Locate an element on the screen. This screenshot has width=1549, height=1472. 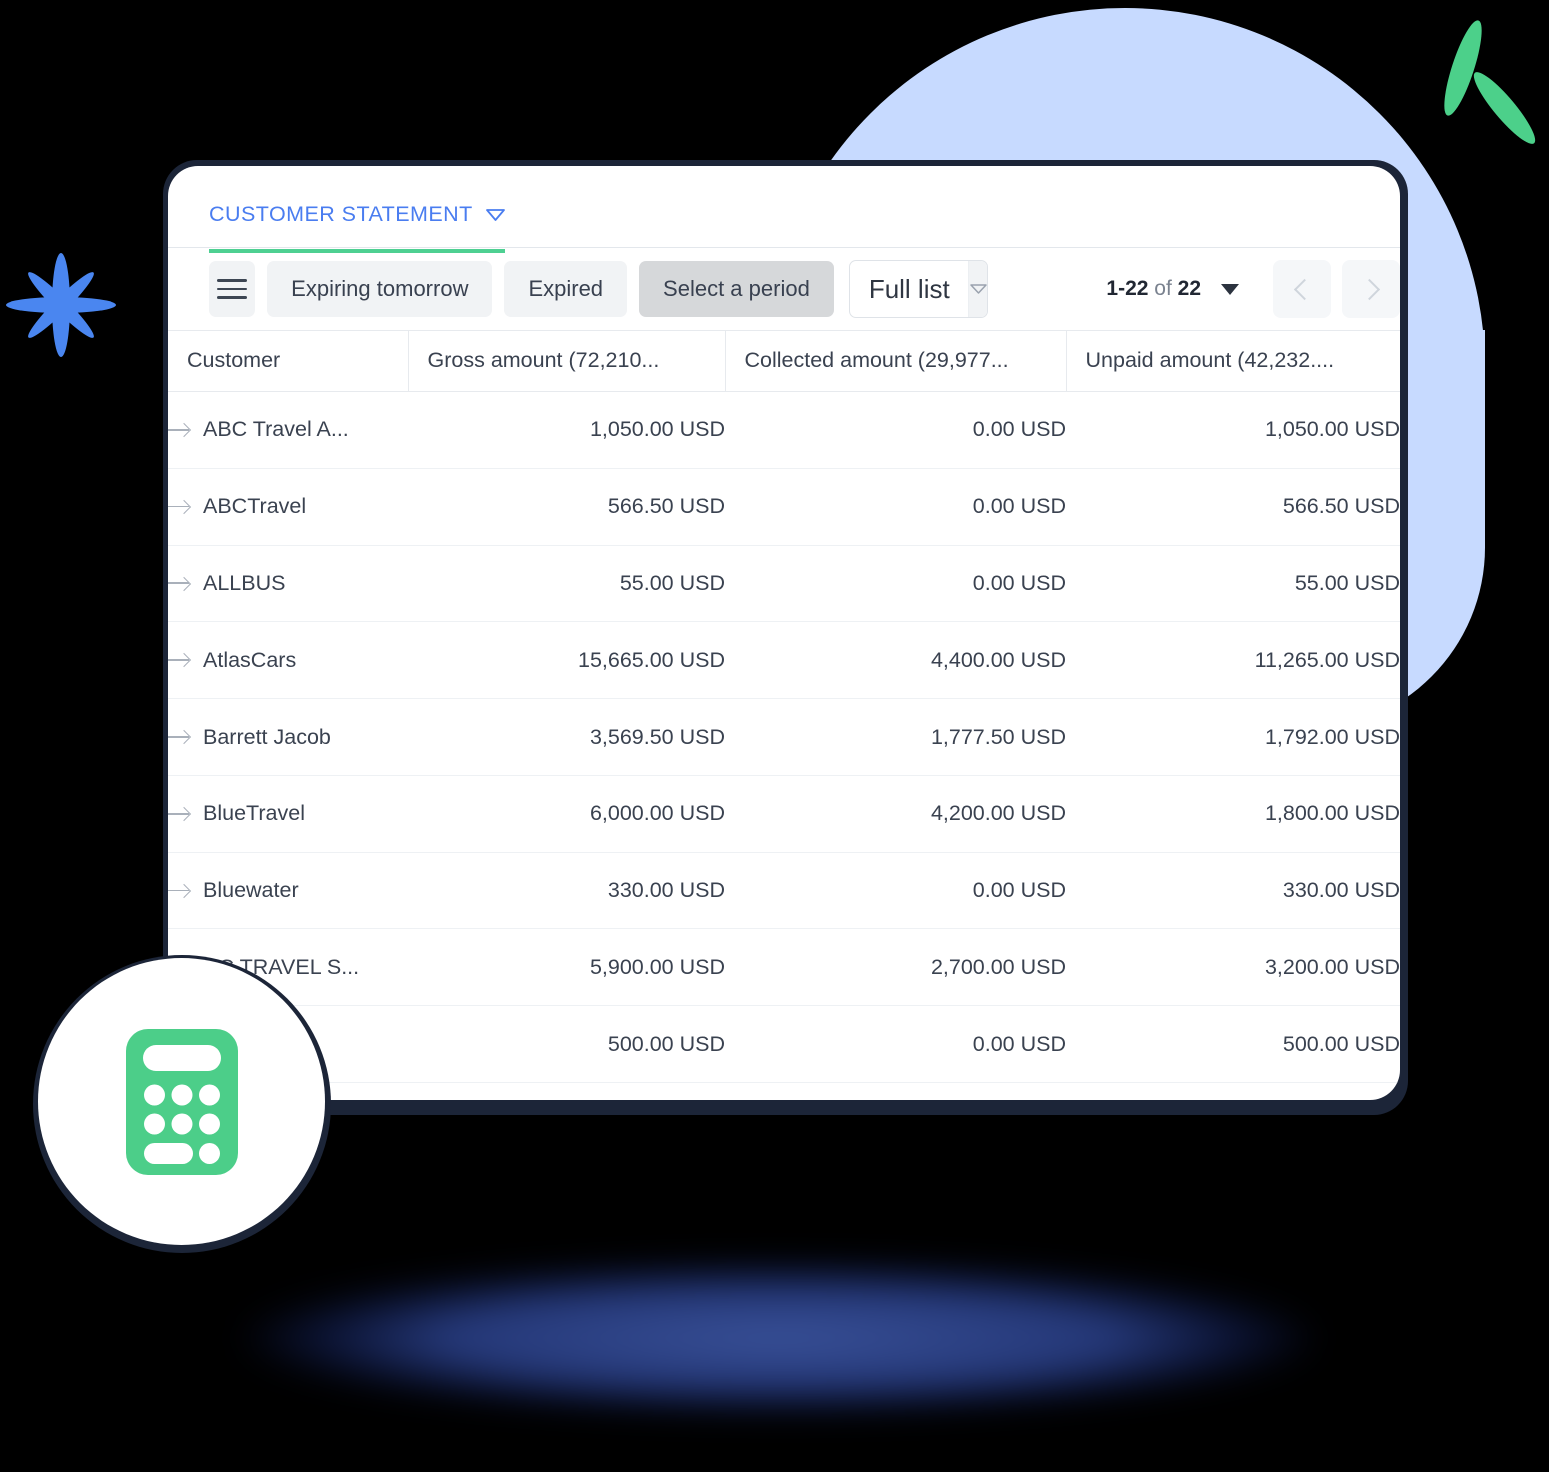
cell-unpaid-amount: 566.50 USD is located at coordinates (1233, 507).